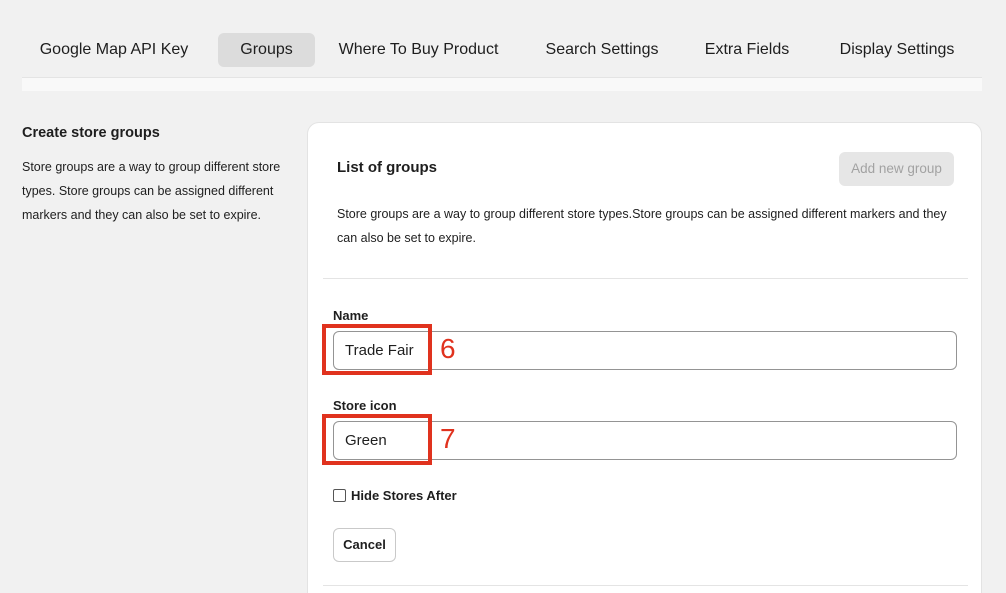 The image size is (1006, 593). What do you see at coordinates (418, 50) in the screenshot?
I see `tab-where-to-buy-product: Where To Buy Product` at bounding box center [418, 50].